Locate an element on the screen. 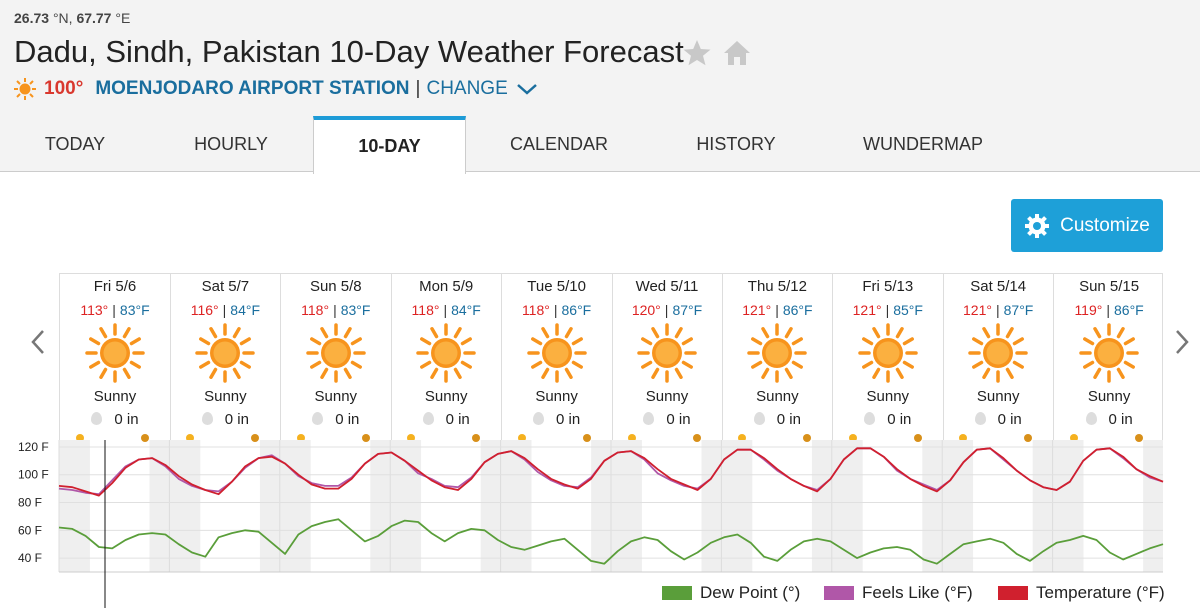 The width and height of the screenshot is (1200, 608). legend-feels-like: Feels Like (°F) is located at coordinates (898, 593).